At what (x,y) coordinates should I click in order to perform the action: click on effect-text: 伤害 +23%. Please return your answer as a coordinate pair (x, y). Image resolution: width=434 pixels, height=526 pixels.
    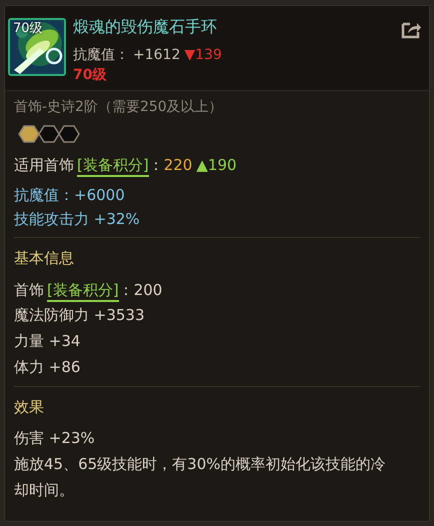
    Looking at the image, I should click on (55, 438).